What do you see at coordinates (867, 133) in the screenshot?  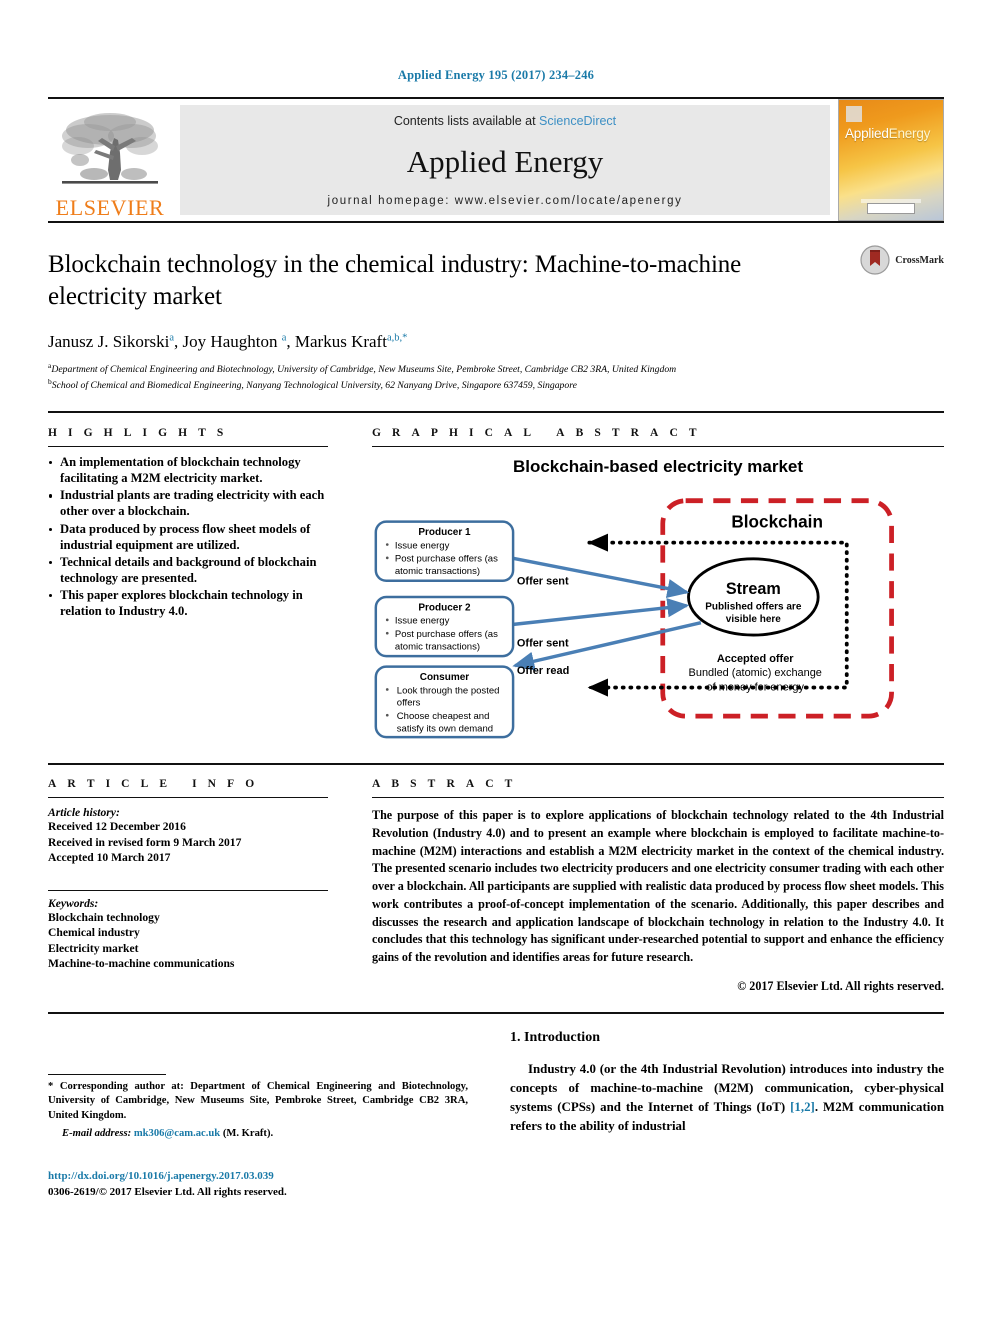 I see `cover-title-applied: Applied` at bounding box center [867, 133].